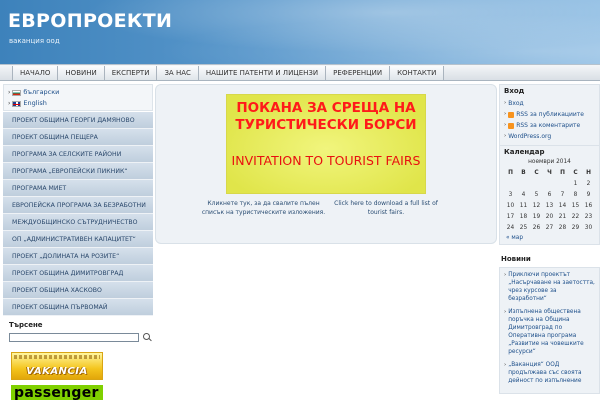  Describe the element at coordinates (510, 194) in the screenshot. I see `calendar-day: 3` at that location.